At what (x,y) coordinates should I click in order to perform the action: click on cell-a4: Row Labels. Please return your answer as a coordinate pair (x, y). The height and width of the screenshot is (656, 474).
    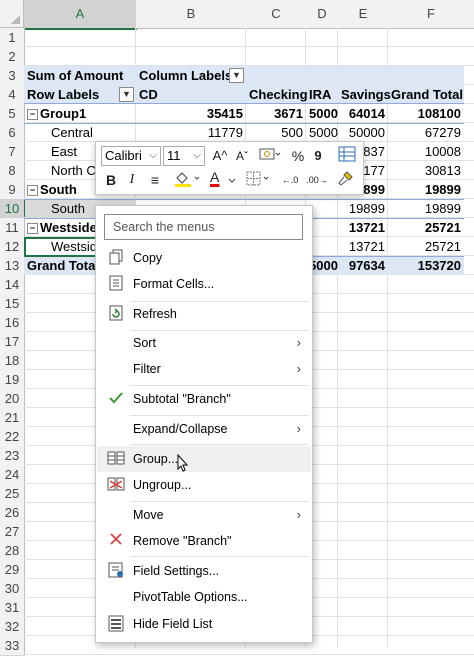
    Looking at the image, I should click on (63, 94).